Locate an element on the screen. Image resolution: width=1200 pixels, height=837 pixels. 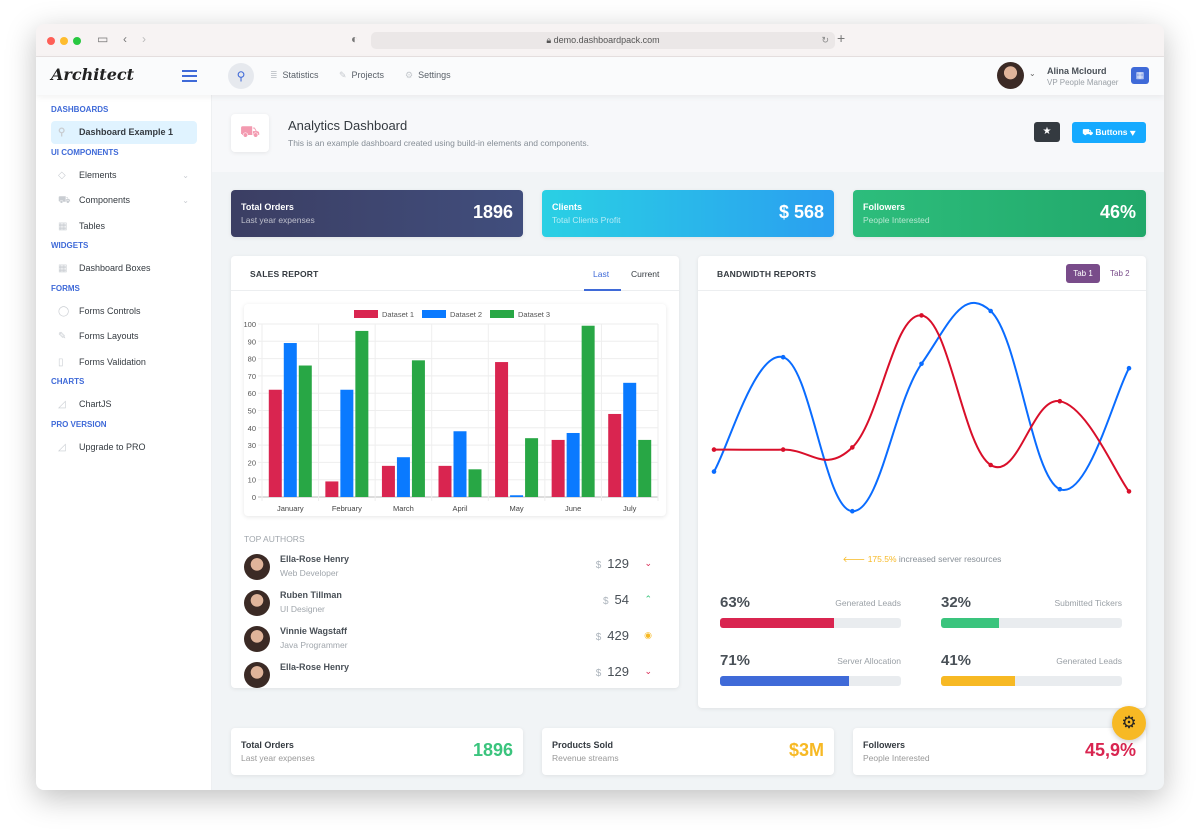
tab-1-button: Tab 1 is located at coordinates (1083, 273).